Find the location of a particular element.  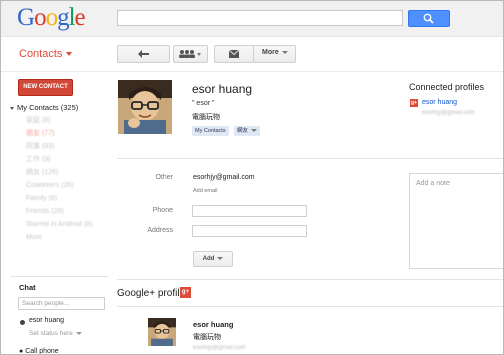

contact-avatar is located at coordinates (145, 107).